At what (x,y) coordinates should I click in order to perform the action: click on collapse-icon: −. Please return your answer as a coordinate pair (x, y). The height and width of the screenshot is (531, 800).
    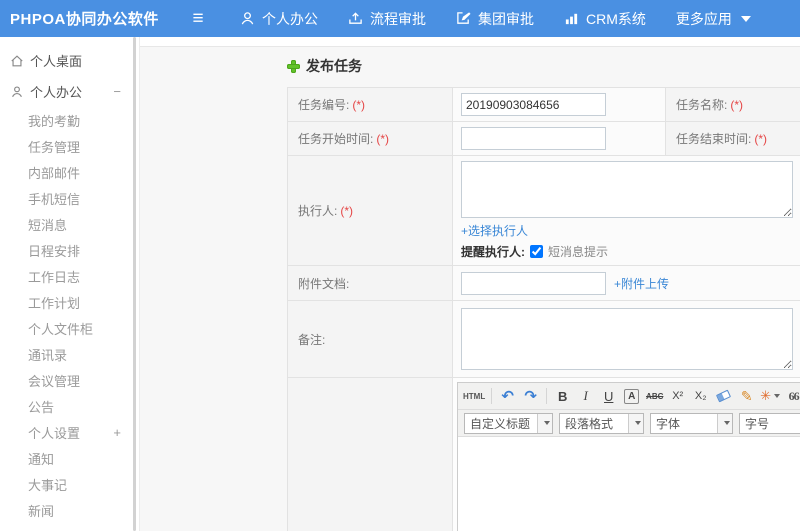
    Looking at the image, I should click on (117, 91).